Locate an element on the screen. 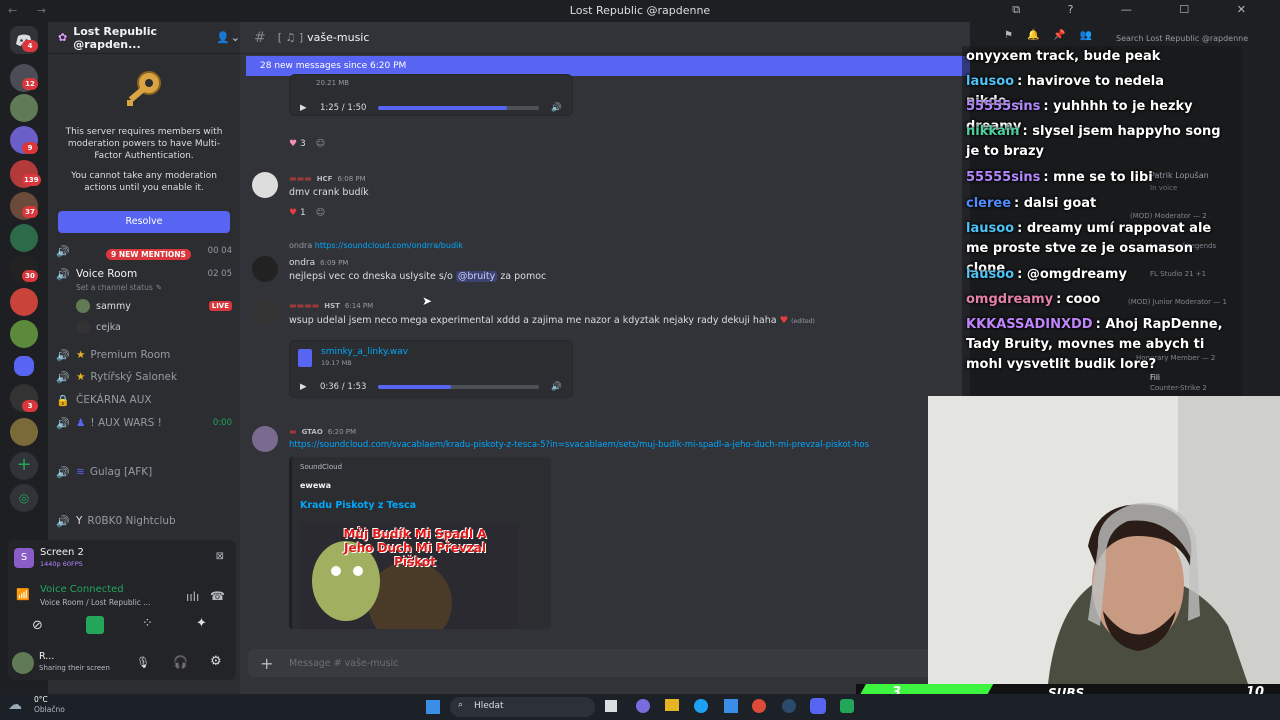 The height and width of the screenshot is (720, 1280). app-icon is located at coordinates (847, 706).